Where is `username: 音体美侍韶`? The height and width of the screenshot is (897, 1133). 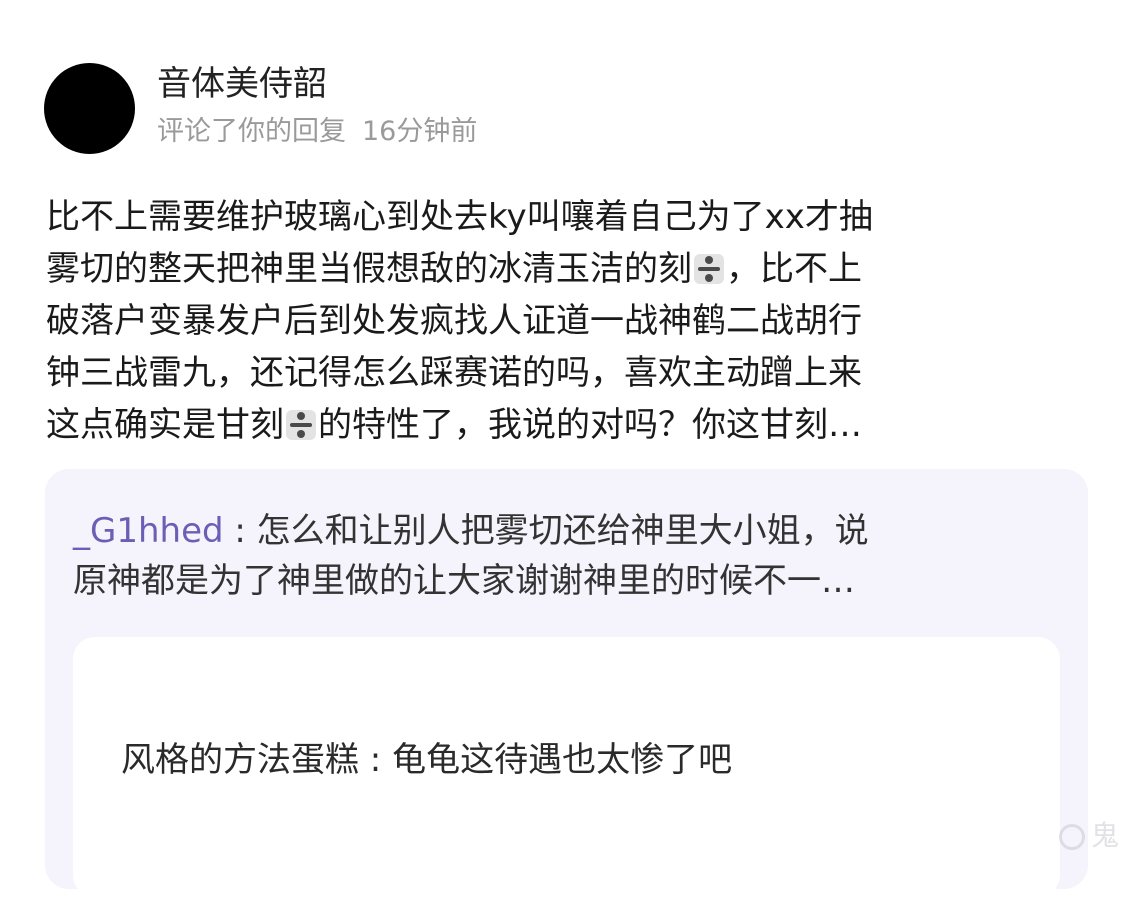 username: 音体美侍韶 is located at coordinates (242, 84).